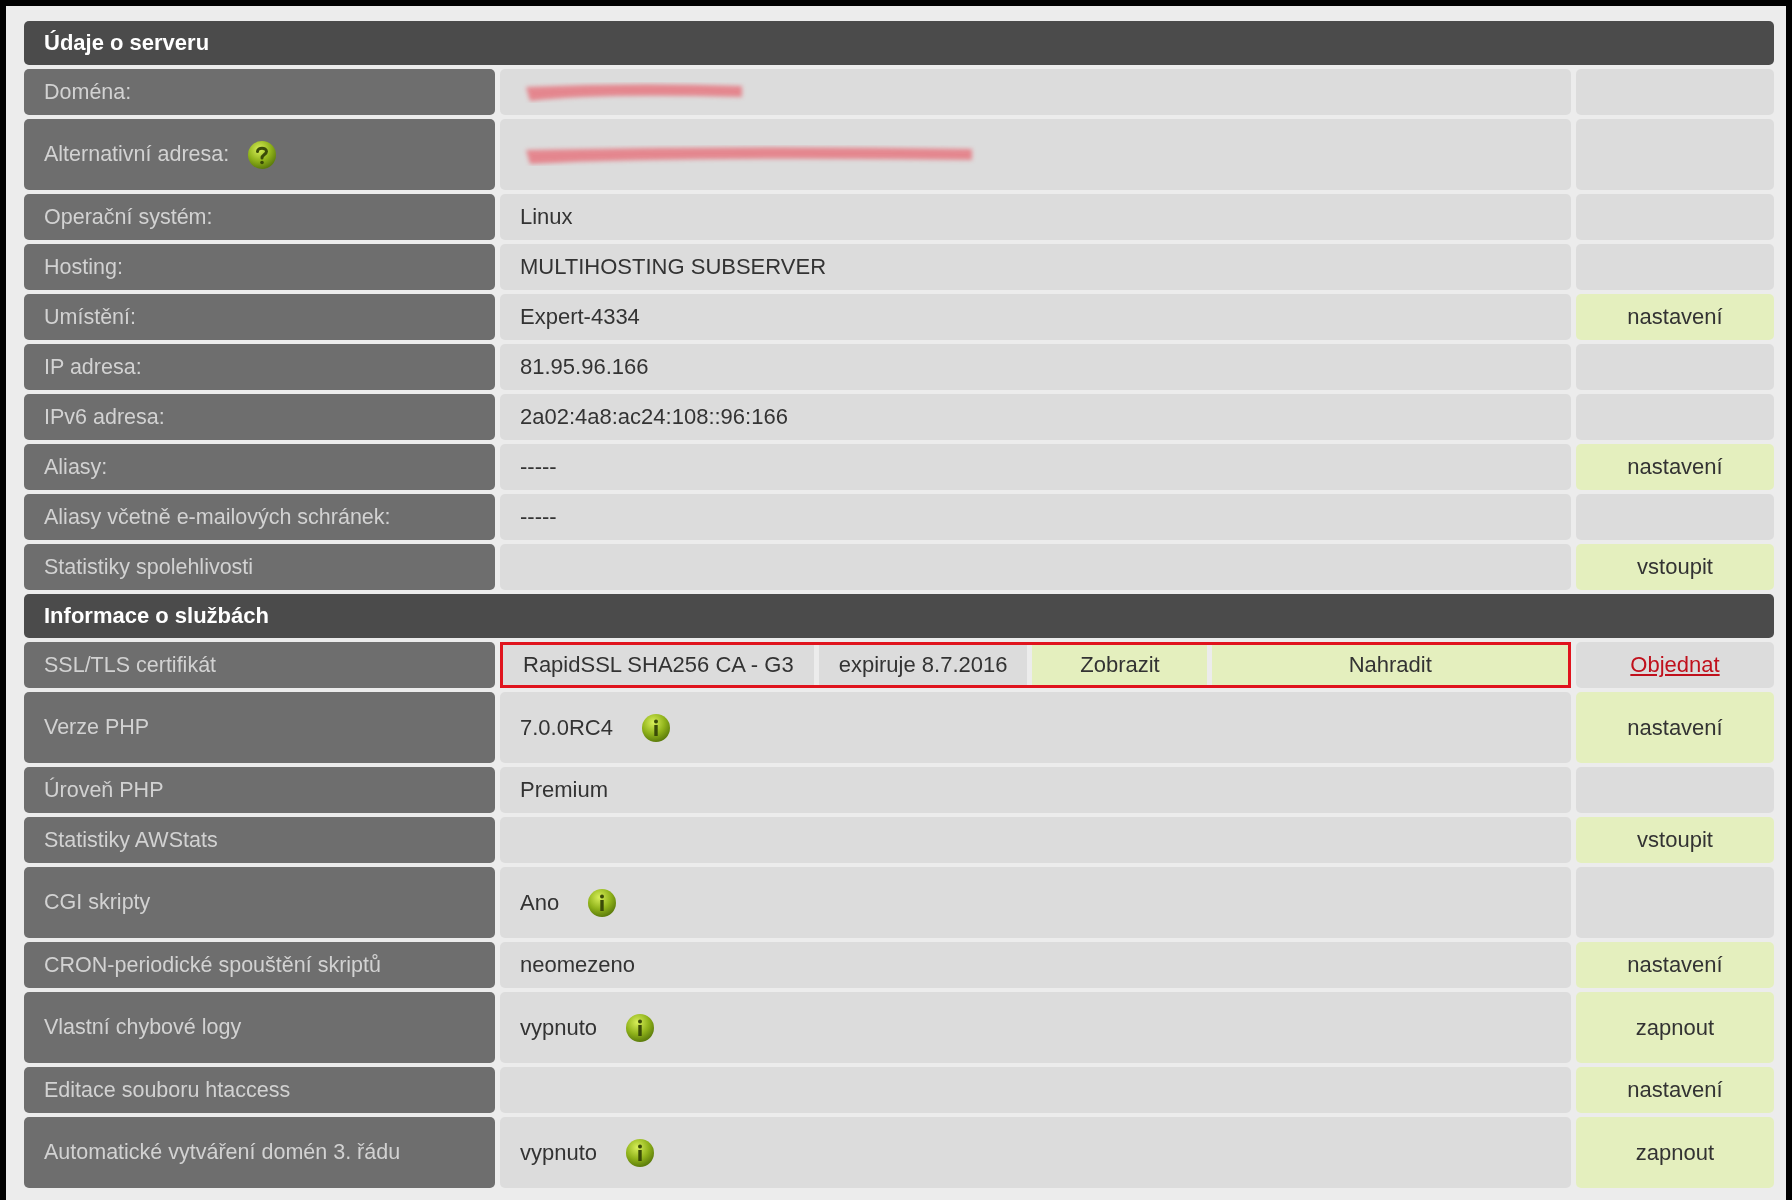  Describe the element at coordinates (131, 840) in the screenshot. I see `label-text: Statistiky AWStats` at that location.